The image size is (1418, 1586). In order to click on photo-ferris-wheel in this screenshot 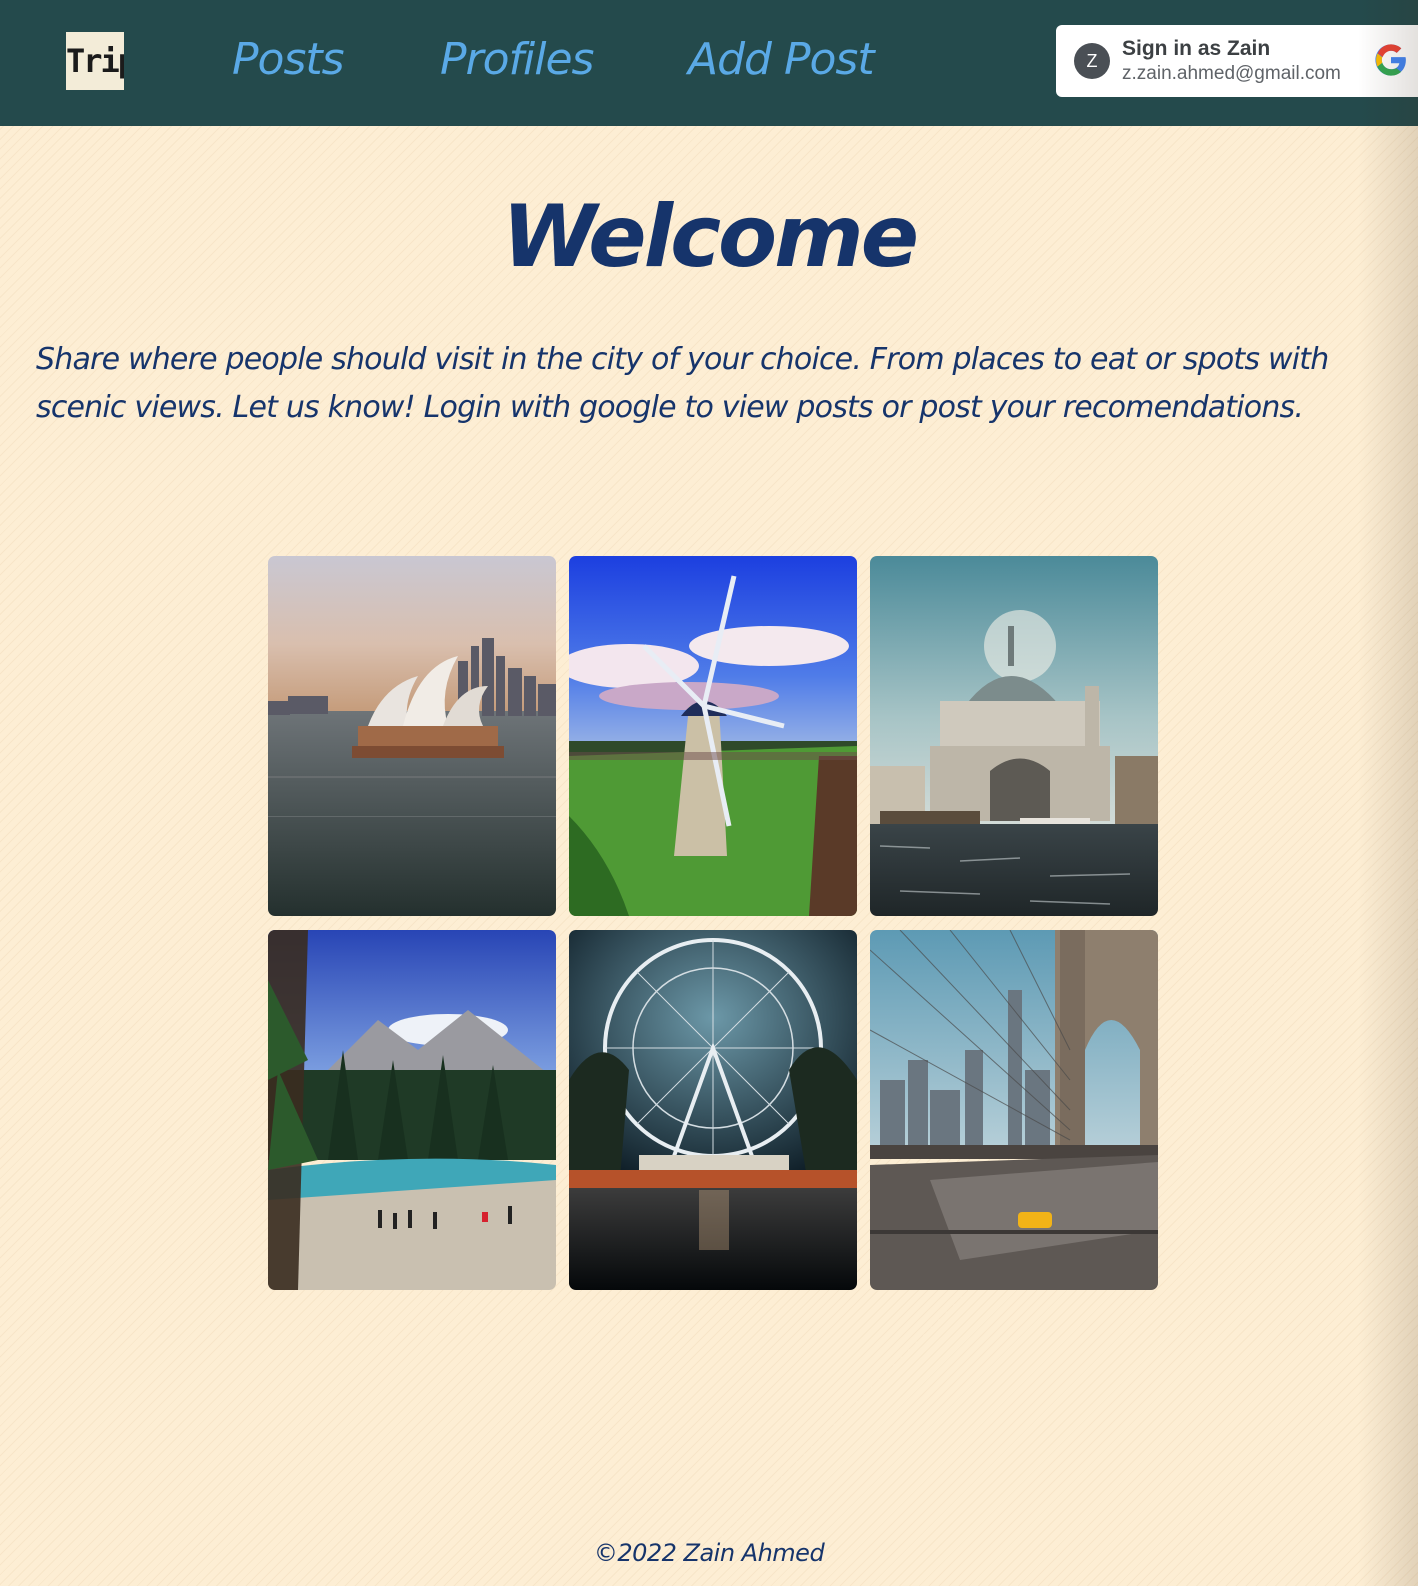, I will do `click(713, 1110)`.